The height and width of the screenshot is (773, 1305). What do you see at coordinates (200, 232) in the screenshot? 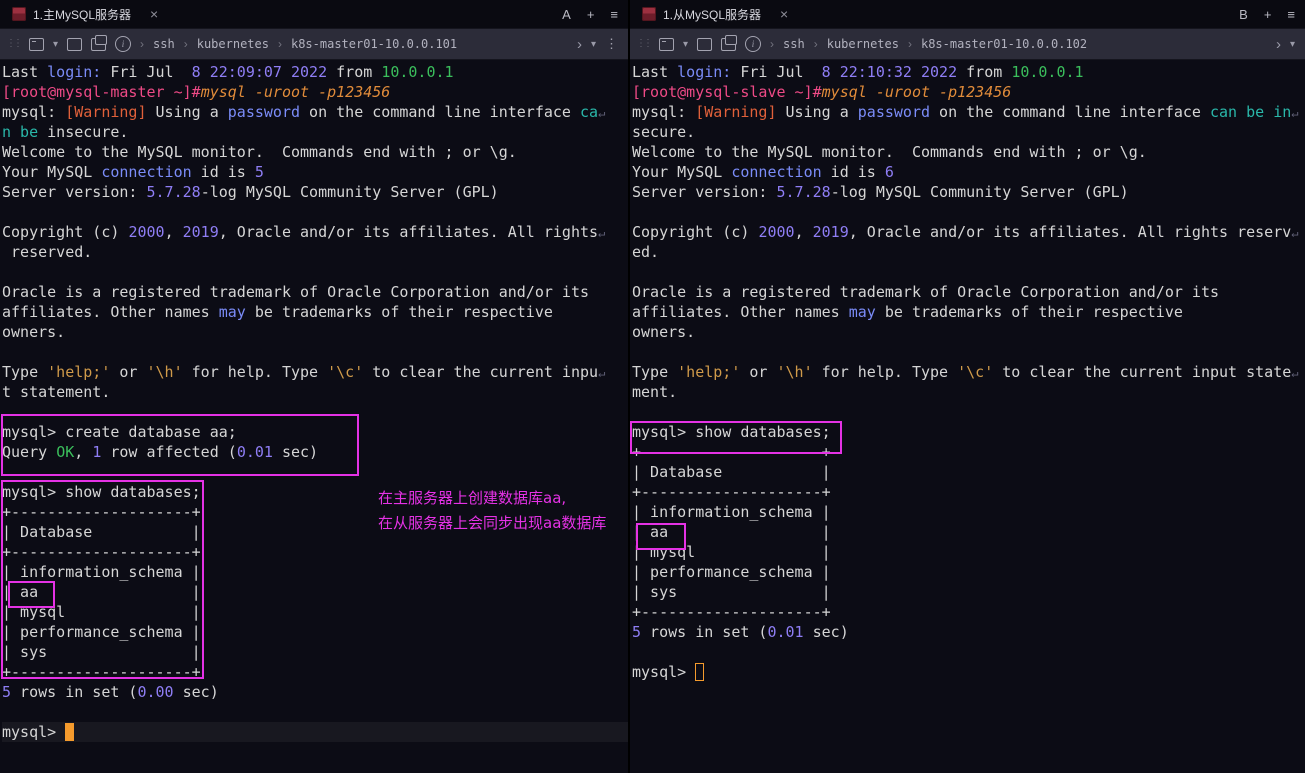
I see `terminal-text: 2019` at bounding box center [200, 232].